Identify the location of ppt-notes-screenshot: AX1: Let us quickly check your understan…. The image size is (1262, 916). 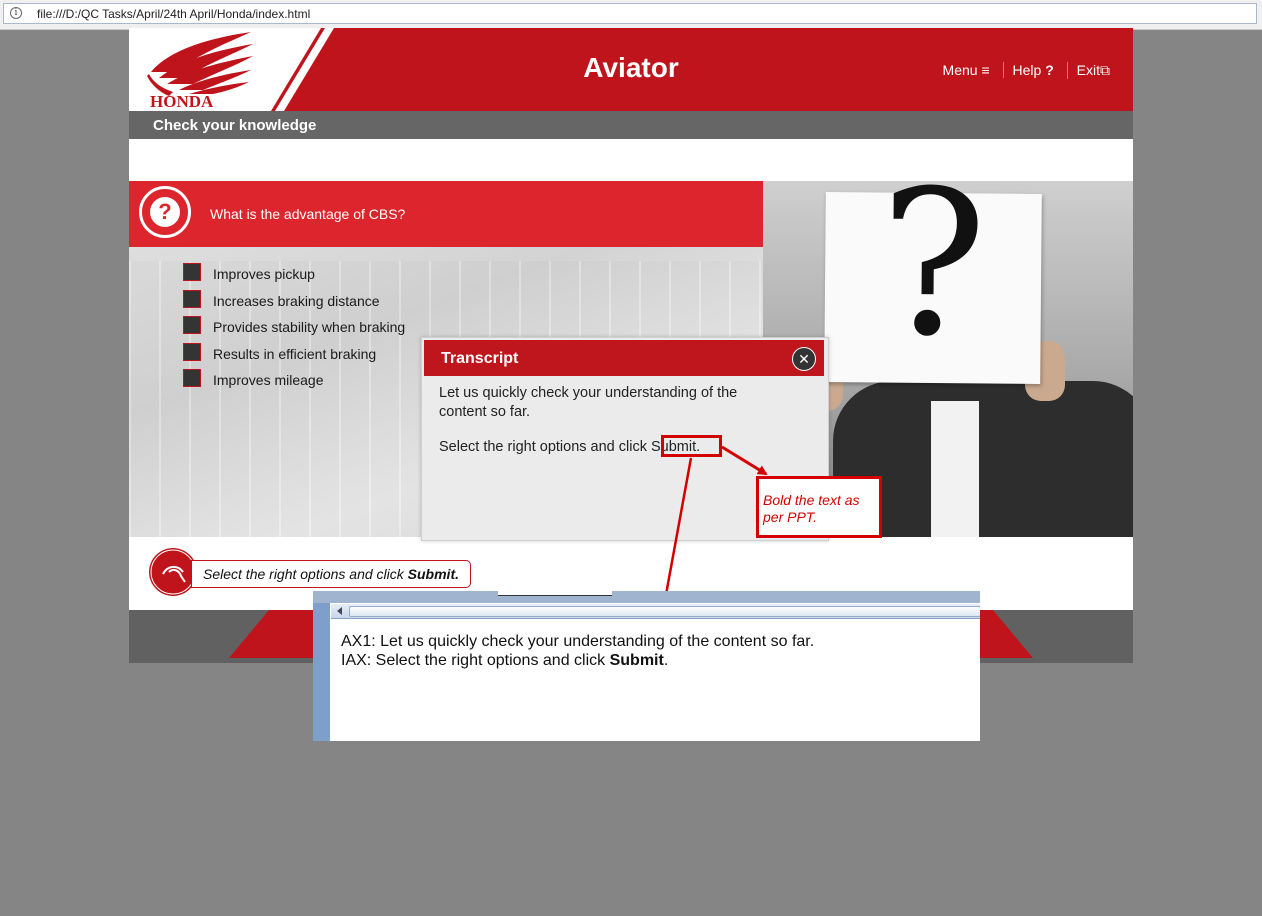
(646, 666).